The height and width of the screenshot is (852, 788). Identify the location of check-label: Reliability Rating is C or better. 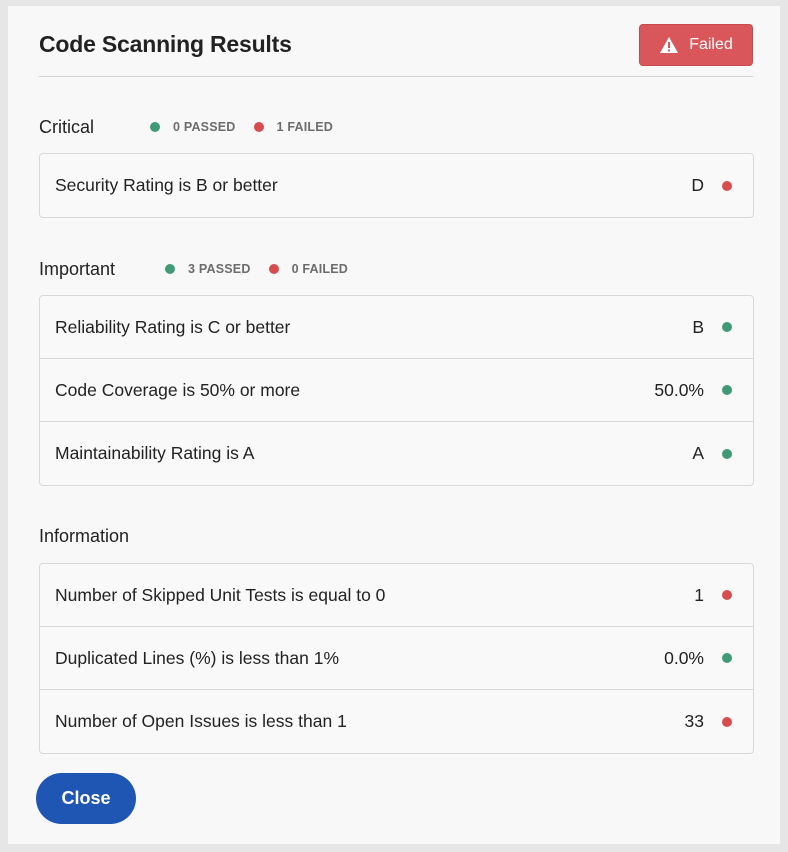
(173, 326).